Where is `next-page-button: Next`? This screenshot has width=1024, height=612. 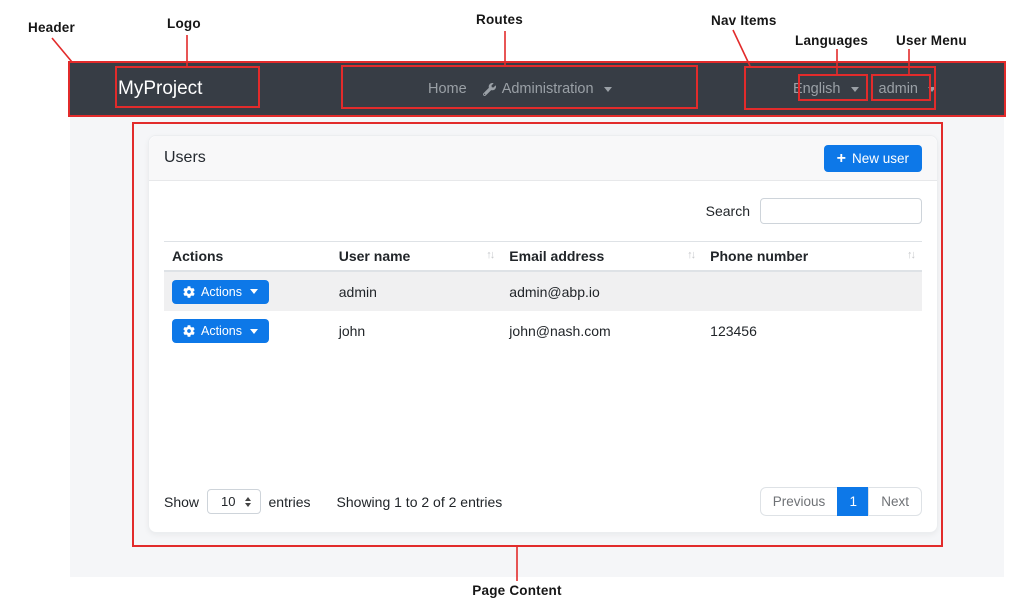
next-page-button: Next is located at coordinates (895, 501).